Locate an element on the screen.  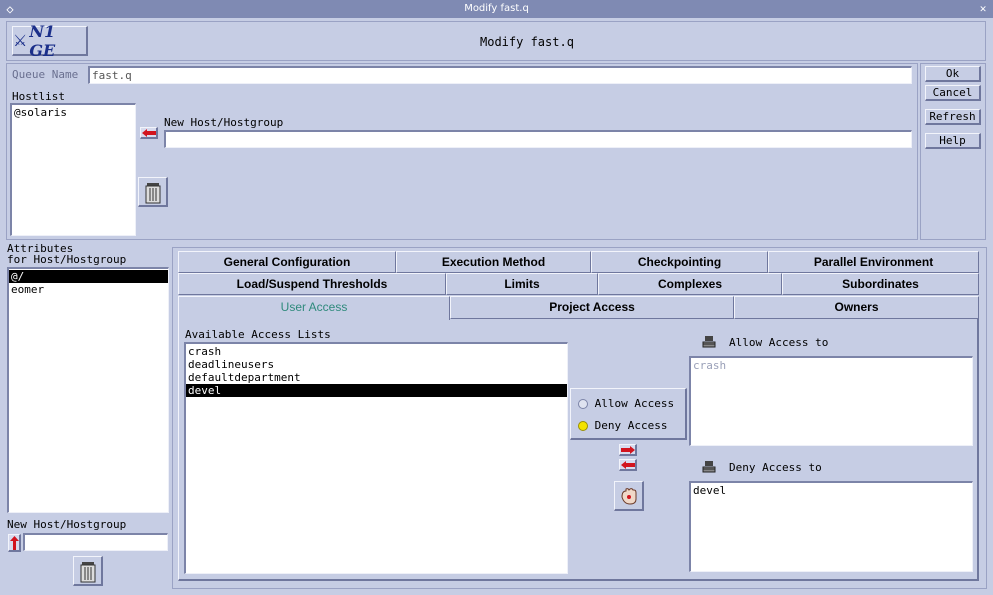
attributes-label-2: for Host/Hostgroup is located at coordinates (67, 259).